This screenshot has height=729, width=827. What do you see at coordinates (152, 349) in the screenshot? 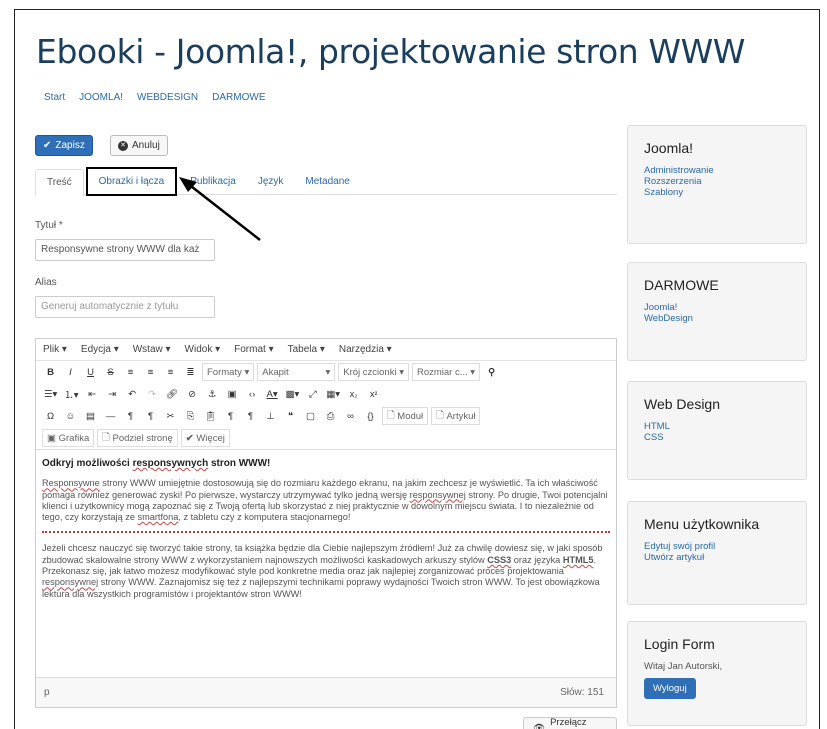
I see `menu-insert: Wstaw ▾` at bounding box center [152, 349].